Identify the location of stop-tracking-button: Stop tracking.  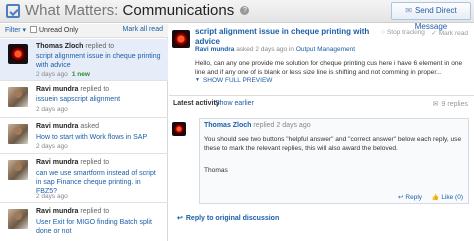
(403, 32).